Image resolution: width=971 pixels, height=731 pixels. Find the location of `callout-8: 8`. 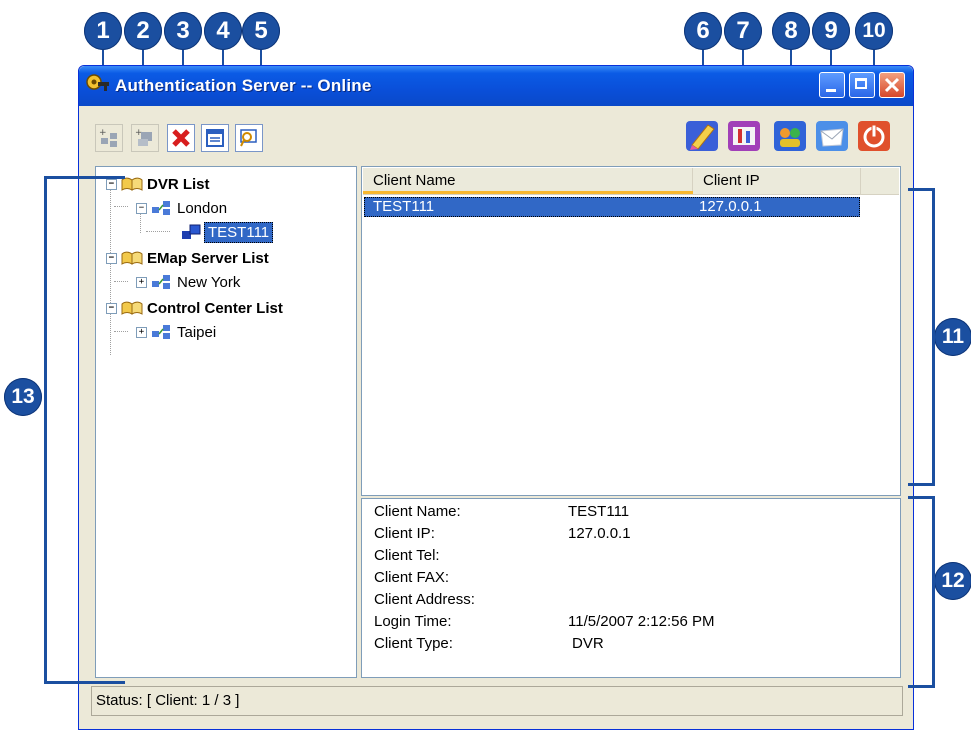

callout-8: 8 is located at coordinates (791, 31).